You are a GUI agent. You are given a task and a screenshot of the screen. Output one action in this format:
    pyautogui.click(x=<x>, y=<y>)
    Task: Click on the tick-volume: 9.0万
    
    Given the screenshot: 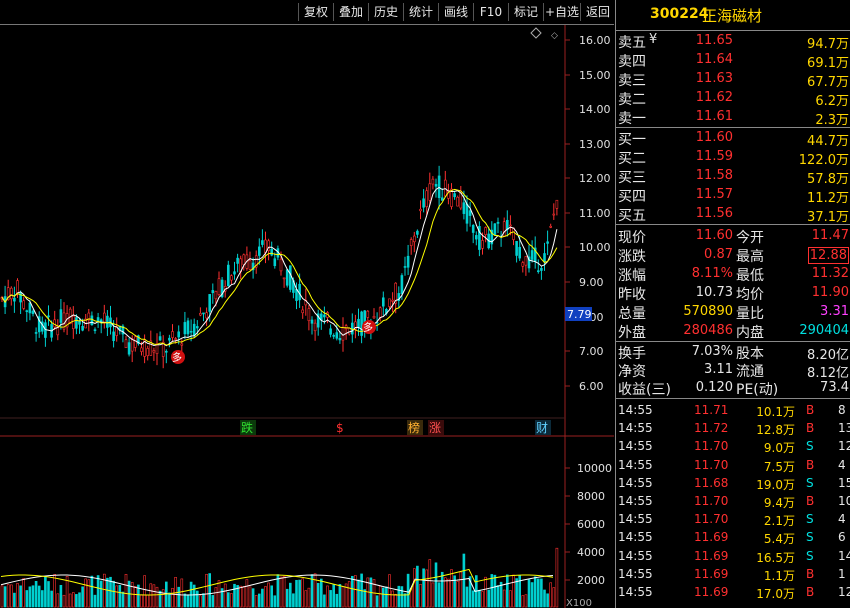 What is the action you would take?
    pyautogui.click(x=779, y=448)
    